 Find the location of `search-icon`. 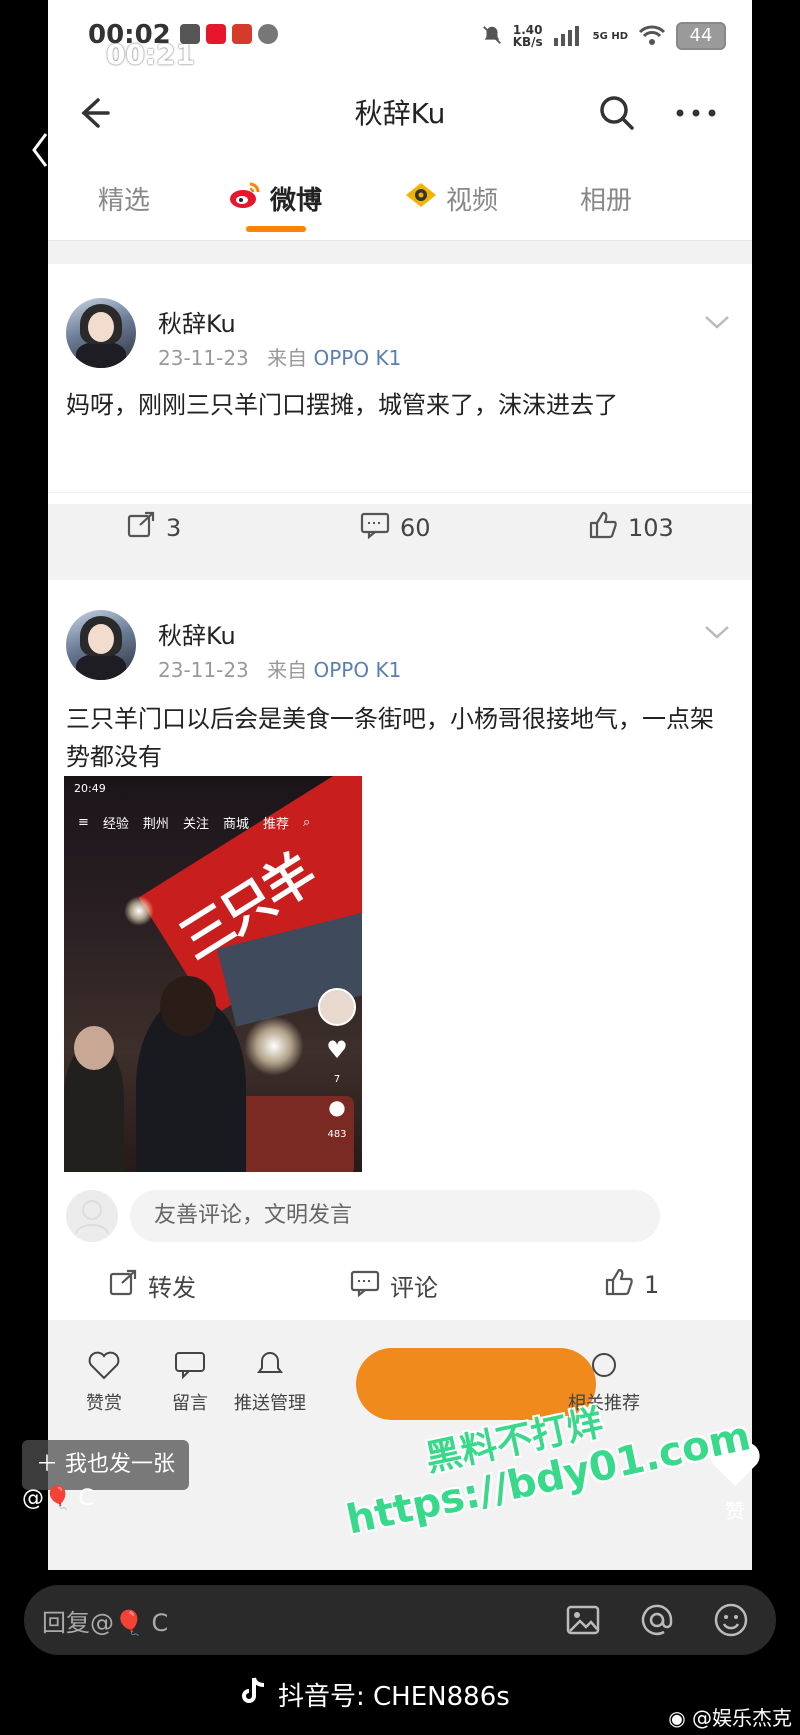

search-icon is located at coordinates (617, 113).